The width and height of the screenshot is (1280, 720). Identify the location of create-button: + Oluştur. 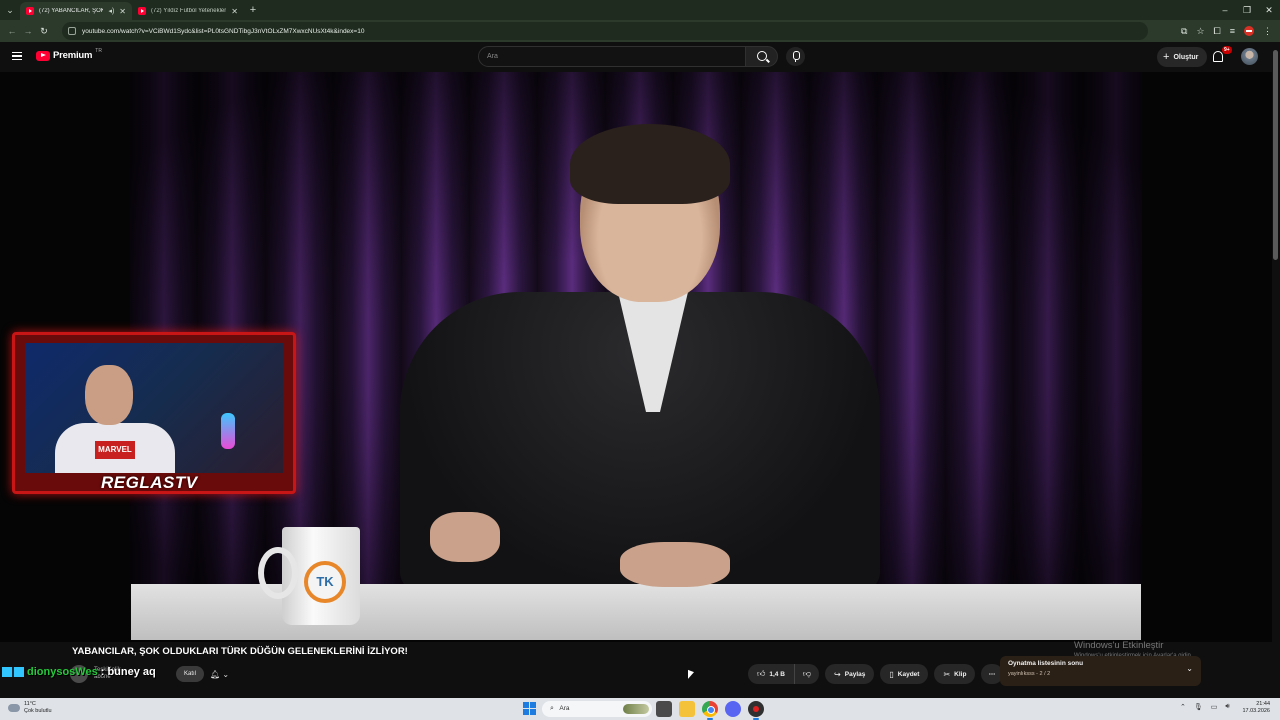
(1182, 57).